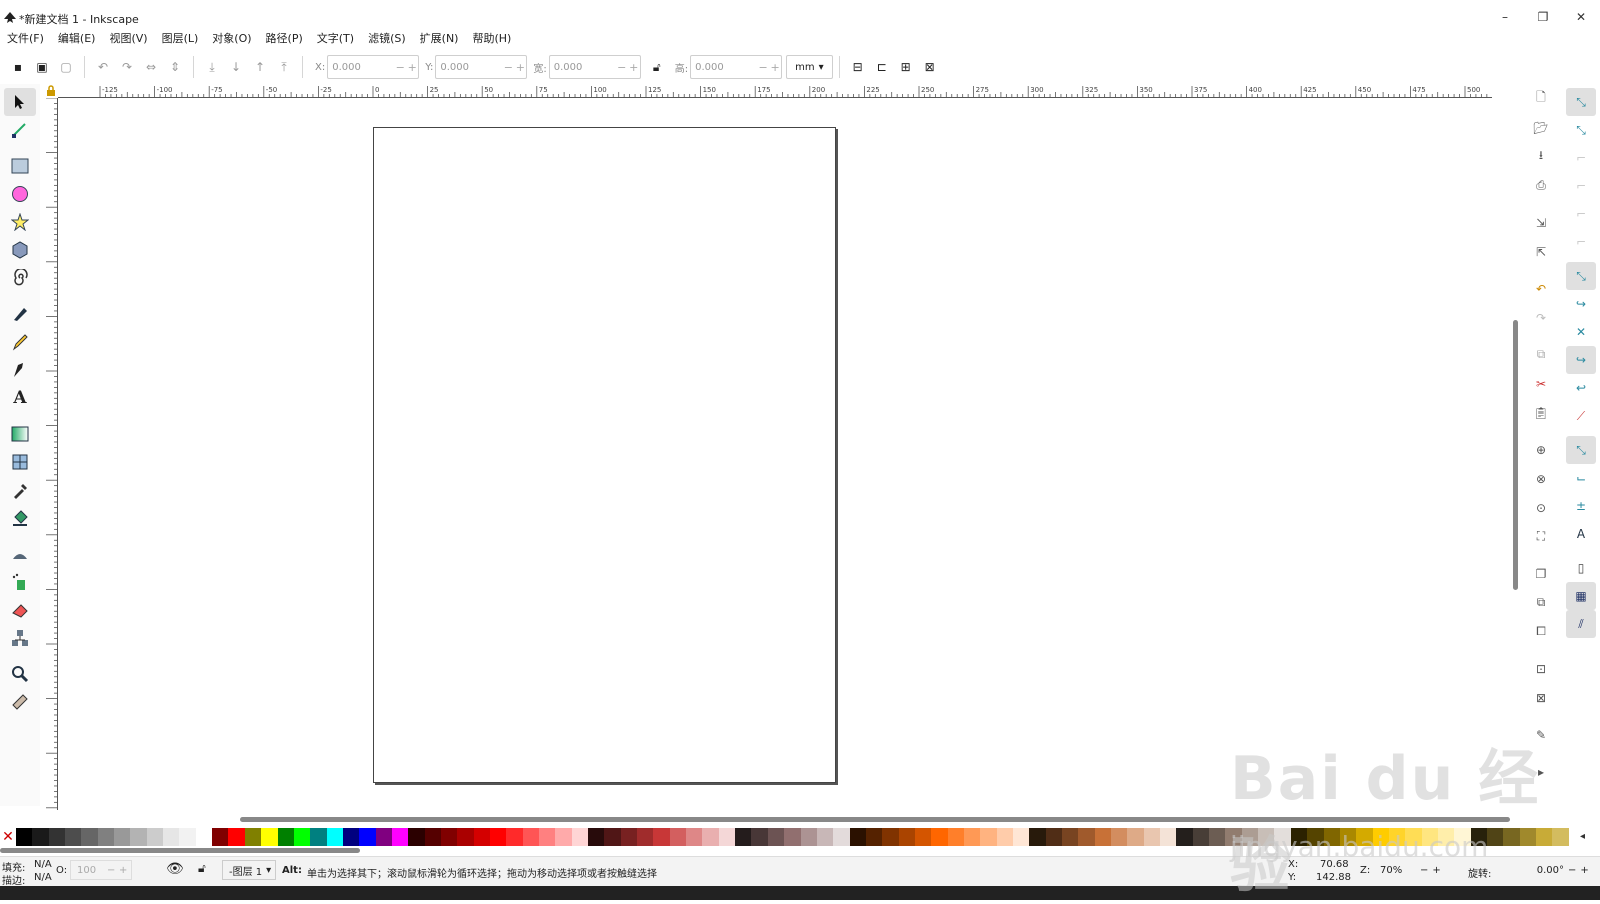 This screenshot has height=904, width=1600. I want to click on unit-select: mm ▾, so click(809, 67).